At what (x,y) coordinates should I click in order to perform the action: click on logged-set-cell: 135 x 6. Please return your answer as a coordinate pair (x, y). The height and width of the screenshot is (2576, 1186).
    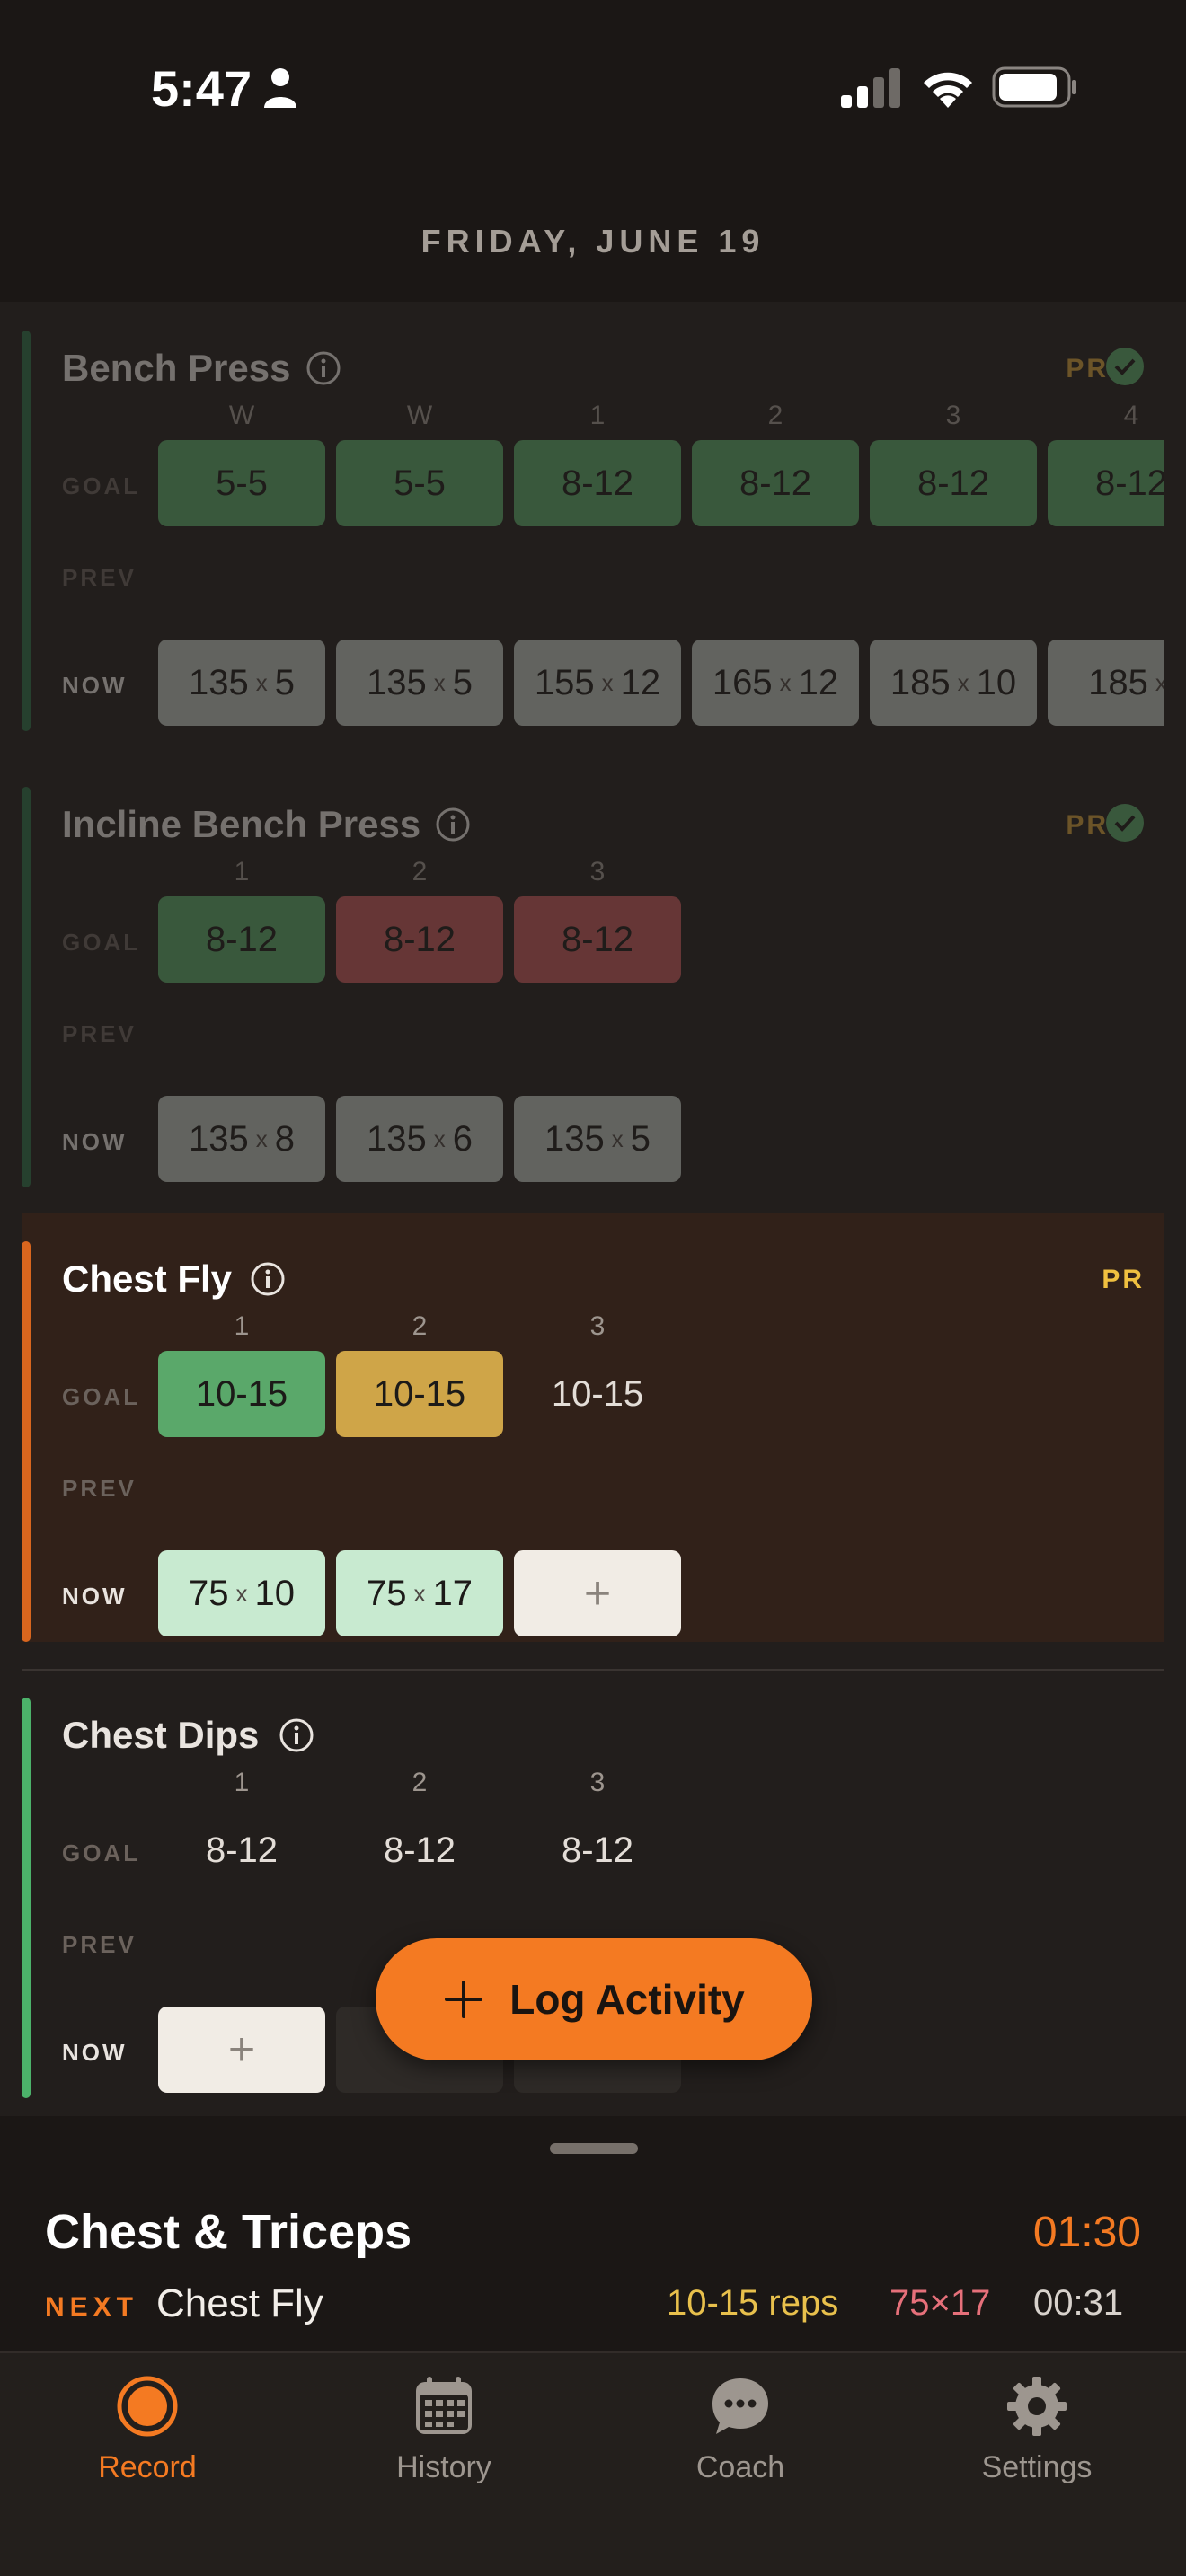
    Looking at the image, I should click on (419, 1139).